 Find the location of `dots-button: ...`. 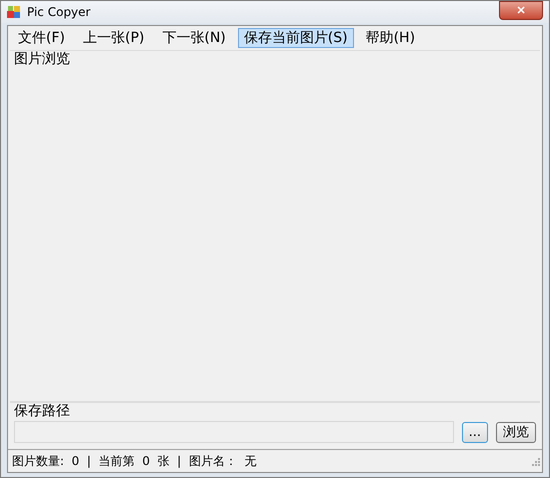

dots-button: ... is located at coordinates (475, 432).